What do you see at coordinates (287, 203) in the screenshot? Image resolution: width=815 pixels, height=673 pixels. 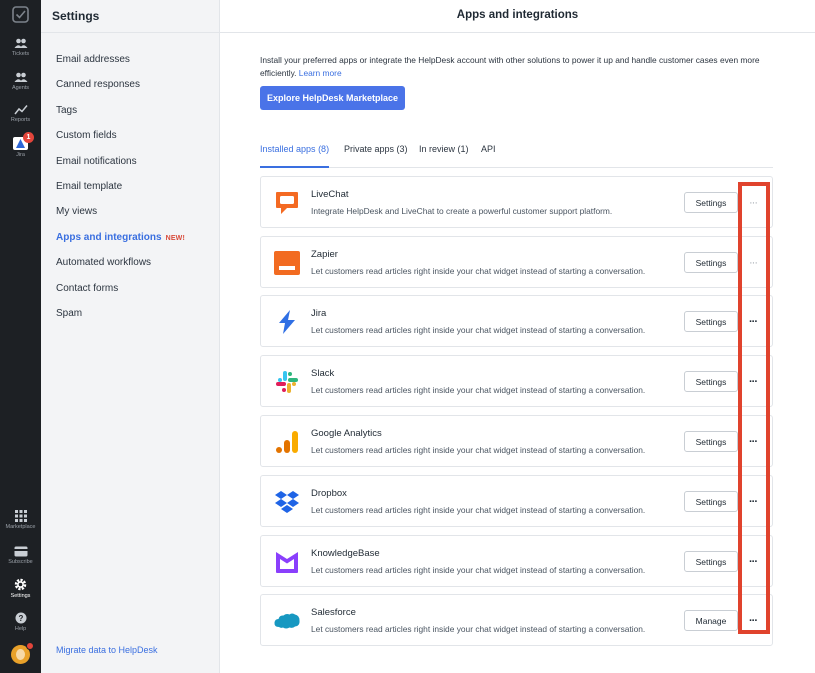 I see `livechat-logo-icon` at bounding box center [287, 203].